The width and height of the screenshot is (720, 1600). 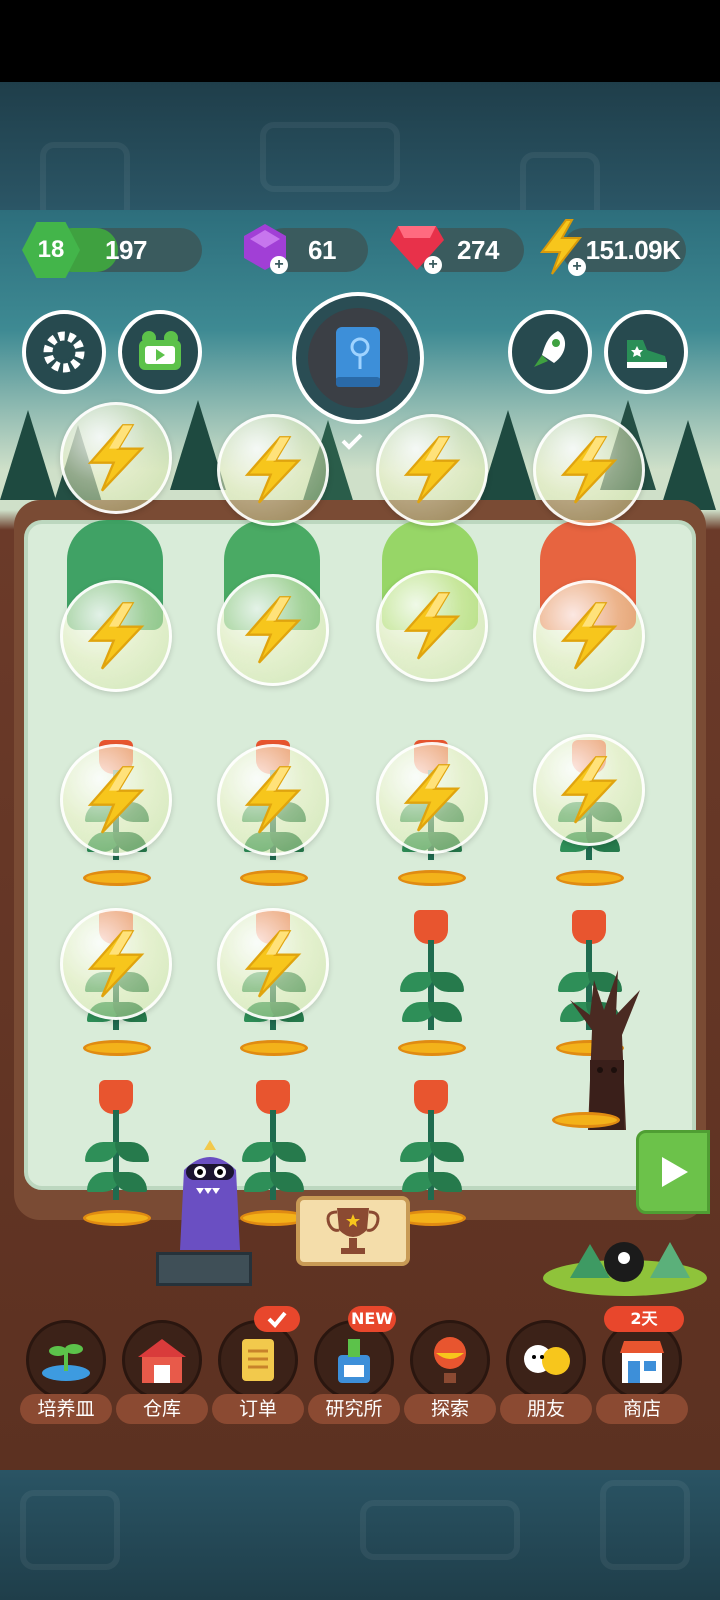 What do you see at coordinates (360, 146) in the screenshot?
I see `top-decor-band` at bounding box center [360, 146].